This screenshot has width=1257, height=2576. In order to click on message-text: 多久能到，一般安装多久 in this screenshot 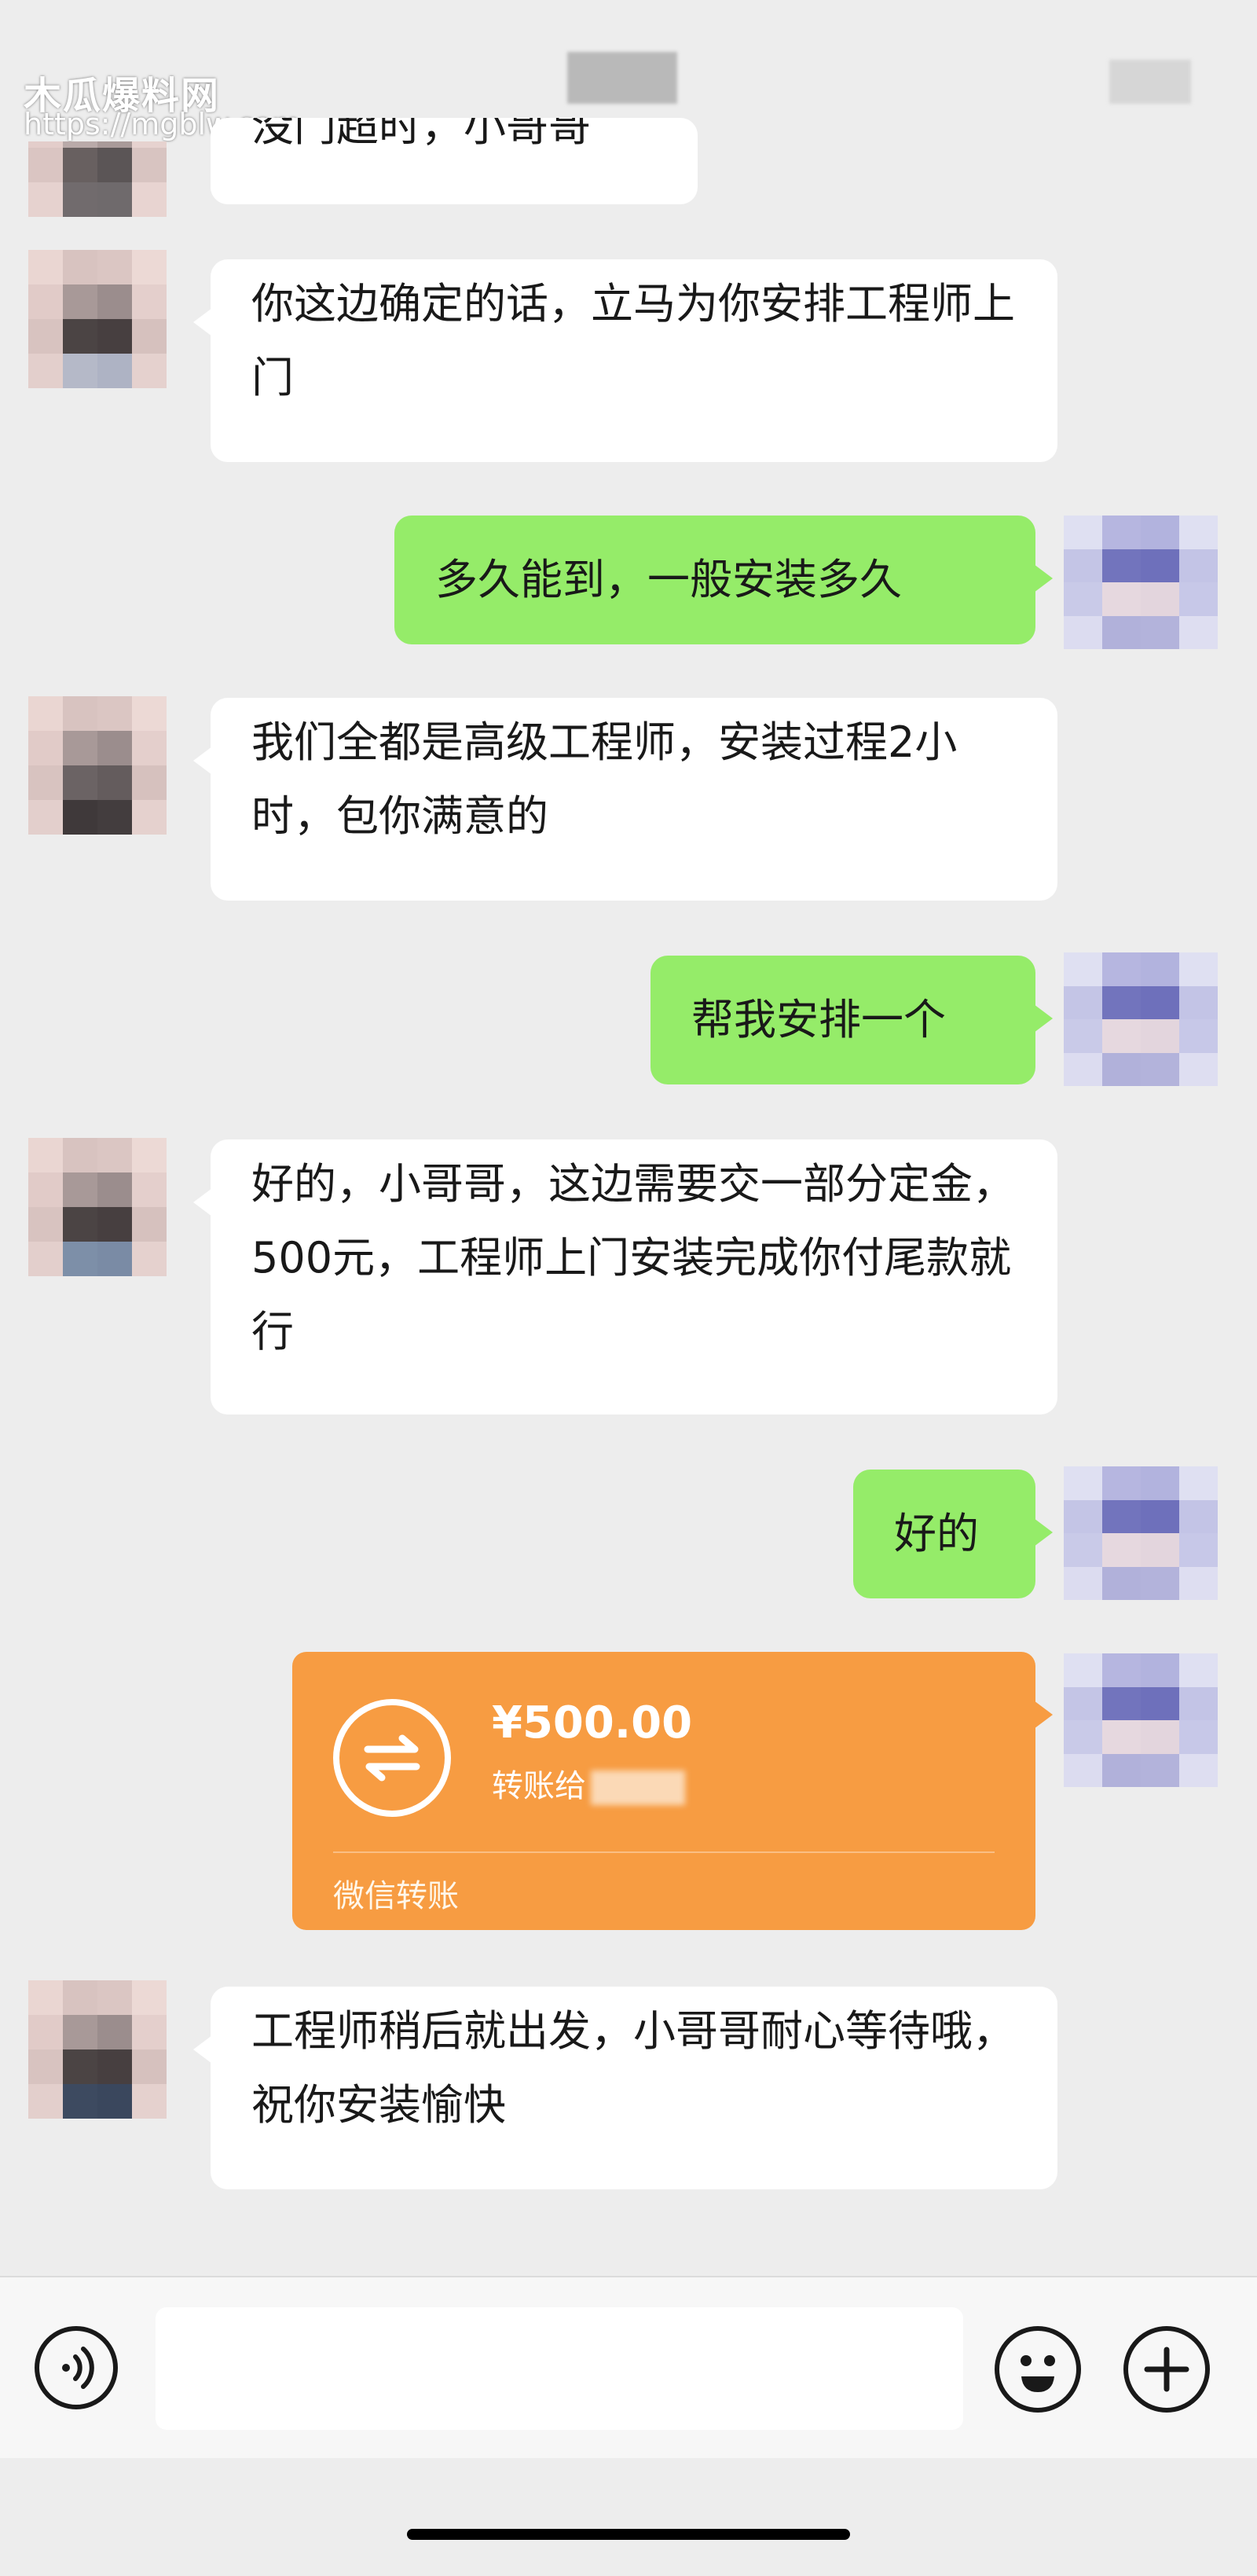, I will do `click(668, 579)`.